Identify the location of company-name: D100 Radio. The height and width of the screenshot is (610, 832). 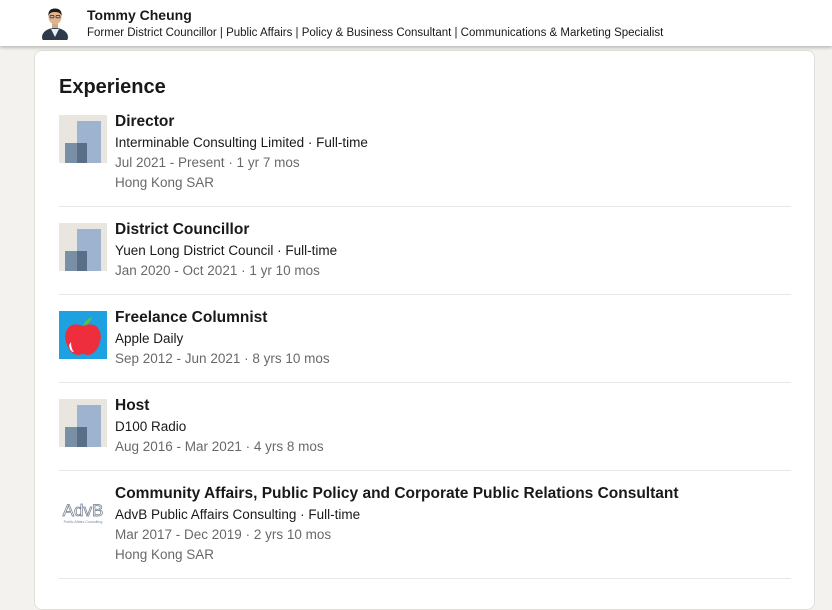
(151, 426).